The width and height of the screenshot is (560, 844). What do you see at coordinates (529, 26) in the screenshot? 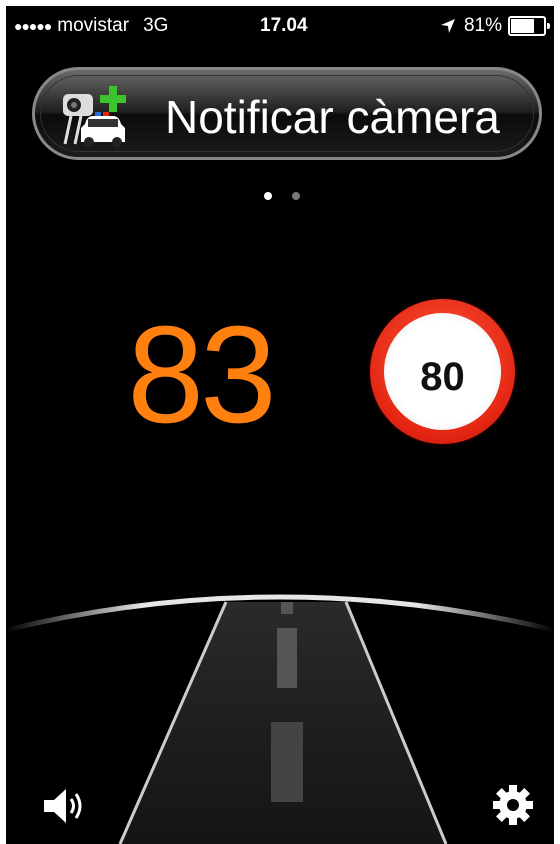
I see `battery-icon` at bounding box center [529, 26].